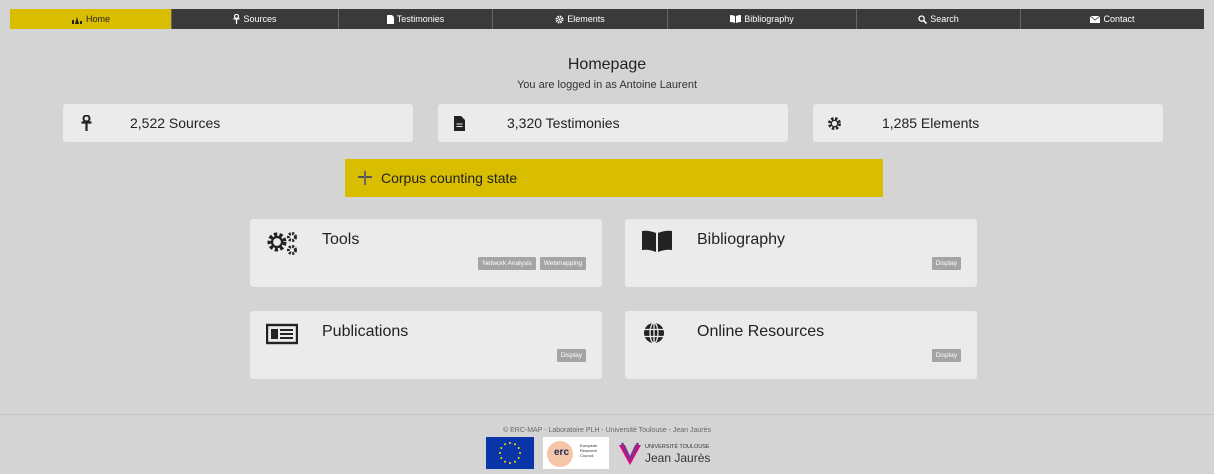  I want to click on card-online-resources: Online Resources Display, so click(801, 345).